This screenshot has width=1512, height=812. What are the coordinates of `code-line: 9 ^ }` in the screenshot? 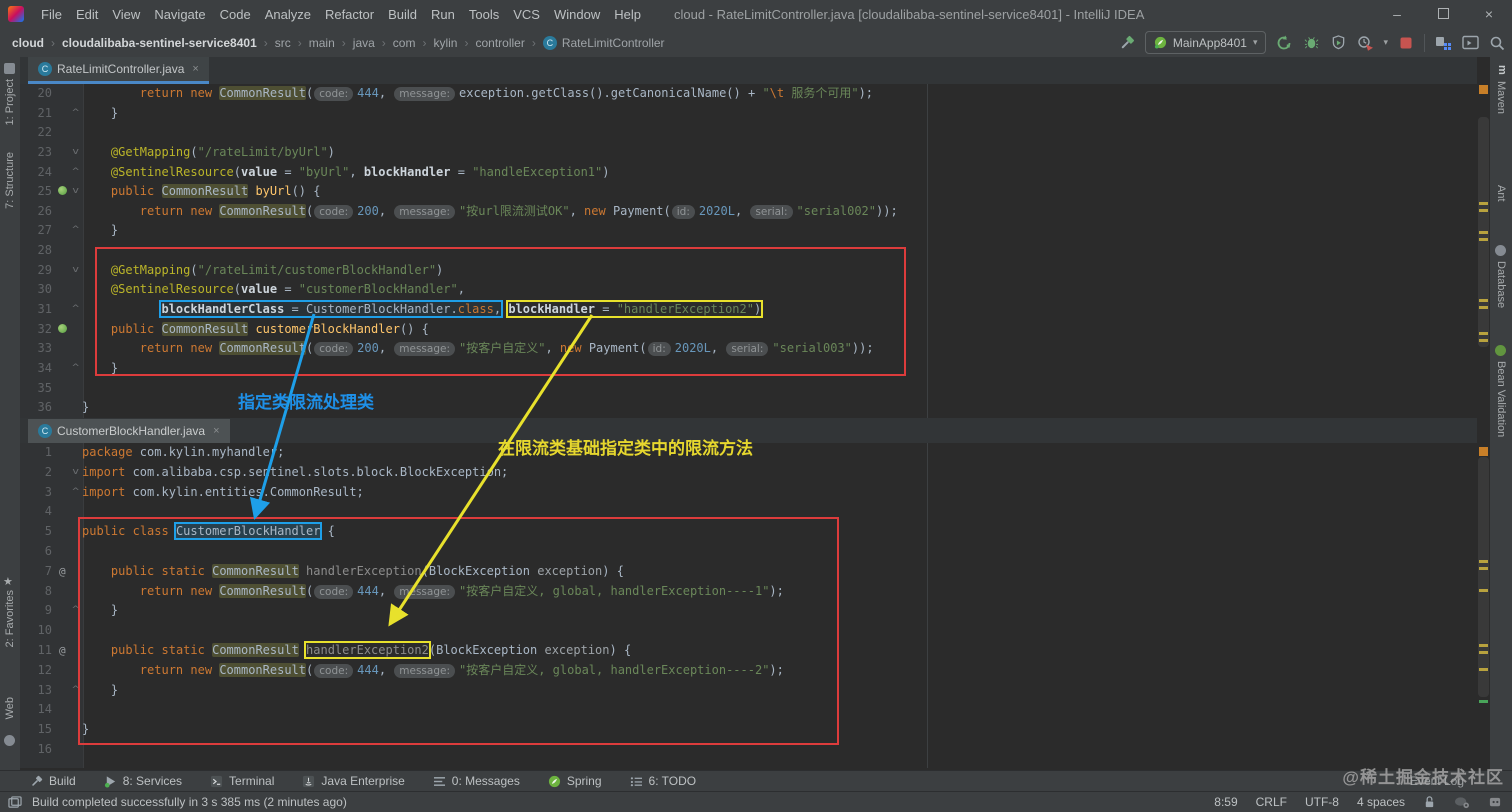 It's located at (748, 611).